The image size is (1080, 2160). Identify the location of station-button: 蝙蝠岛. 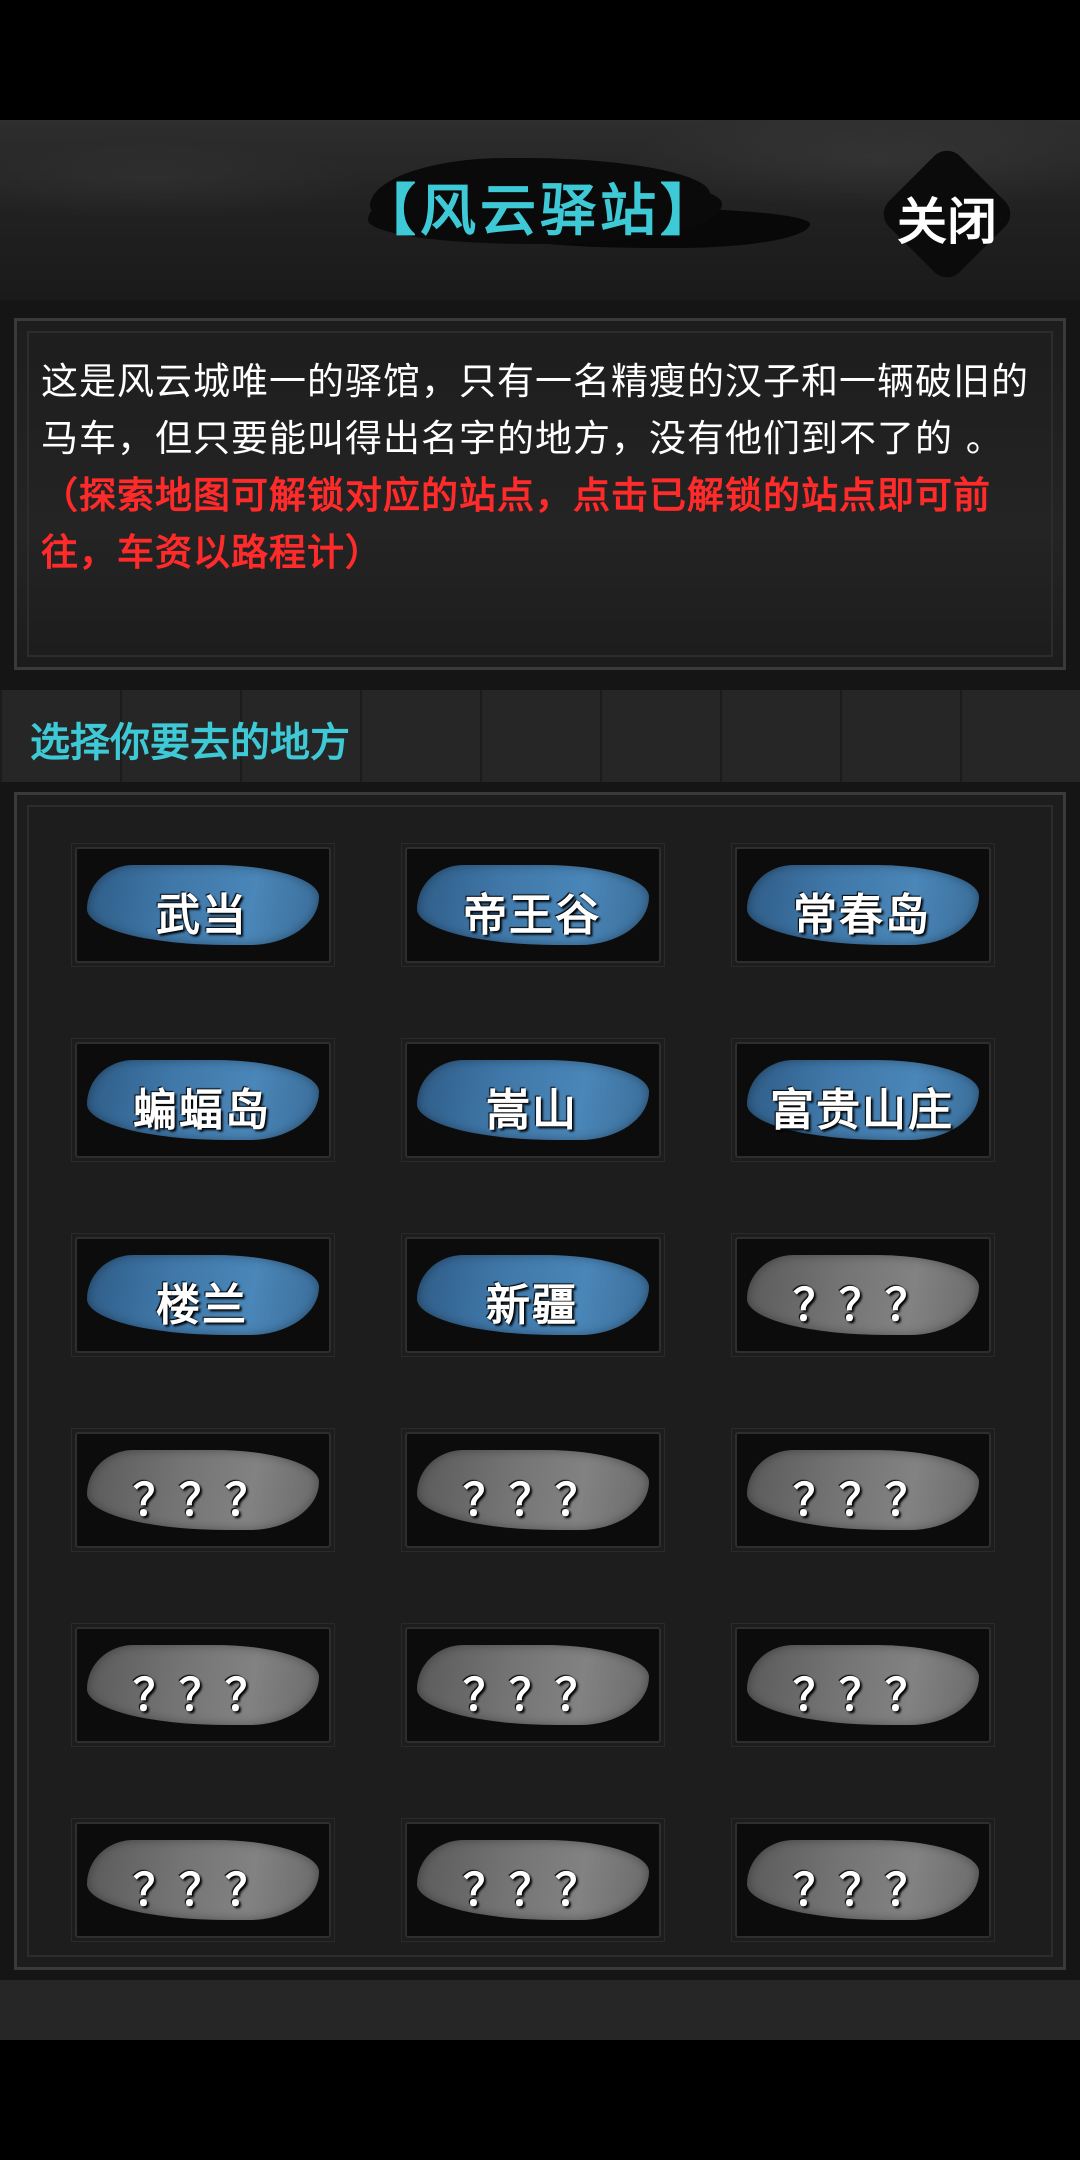
(202, 1101).